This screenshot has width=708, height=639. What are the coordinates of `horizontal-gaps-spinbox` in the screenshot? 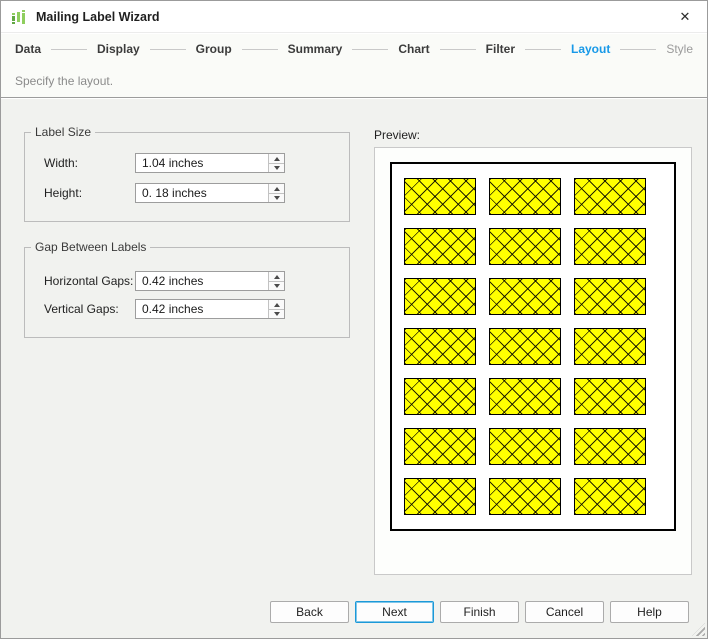 It's located at (210, 281).